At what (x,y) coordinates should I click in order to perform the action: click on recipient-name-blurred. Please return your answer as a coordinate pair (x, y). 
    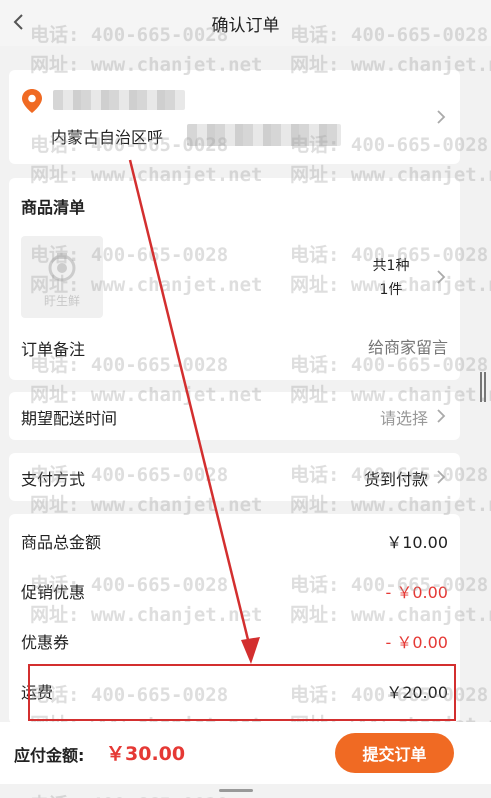
    Looking at the image, I should click on (119, 100).